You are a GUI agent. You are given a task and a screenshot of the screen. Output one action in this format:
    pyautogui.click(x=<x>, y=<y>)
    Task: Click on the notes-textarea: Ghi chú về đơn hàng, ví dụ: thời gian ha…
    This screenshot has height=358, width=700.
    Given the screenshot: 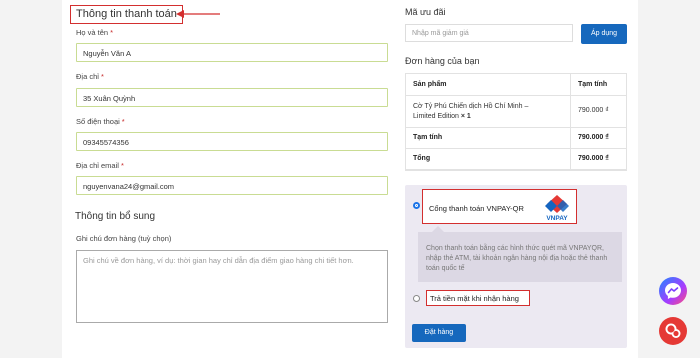 What is the action you would take?
    pyautogui.click(x=232, y=286)
    